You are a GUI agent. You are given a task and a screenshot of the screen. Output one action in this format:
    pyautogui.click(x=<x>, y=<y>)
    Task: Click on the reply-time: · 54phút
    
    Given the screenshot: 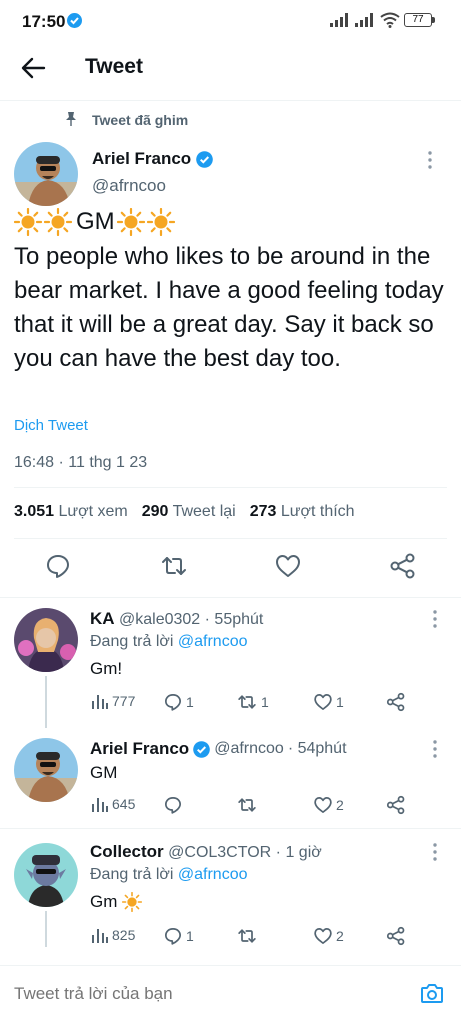 What is the action you would take?
    pyautogui.click(x=317, y=749)
    